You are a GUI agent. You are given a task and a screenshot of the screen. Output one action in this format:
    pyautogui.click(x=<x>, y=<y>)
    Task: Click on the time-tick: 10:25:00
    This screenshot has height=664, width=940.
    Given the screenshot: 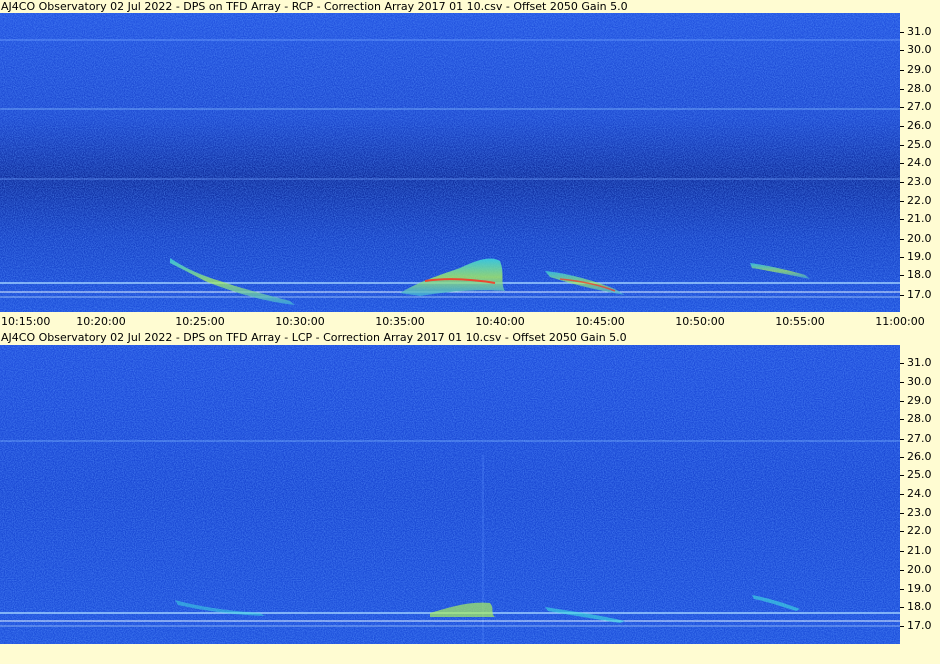 What is the action you would take?
    pyautogui.click(x=200, y=321)
    